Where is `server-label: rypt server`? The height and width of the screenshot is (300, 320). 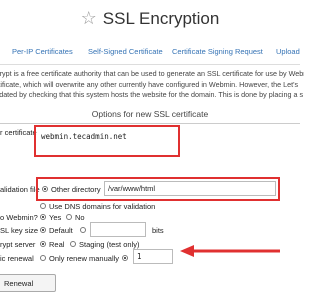
server-label: rypt server is located at coordinates (18, 244).